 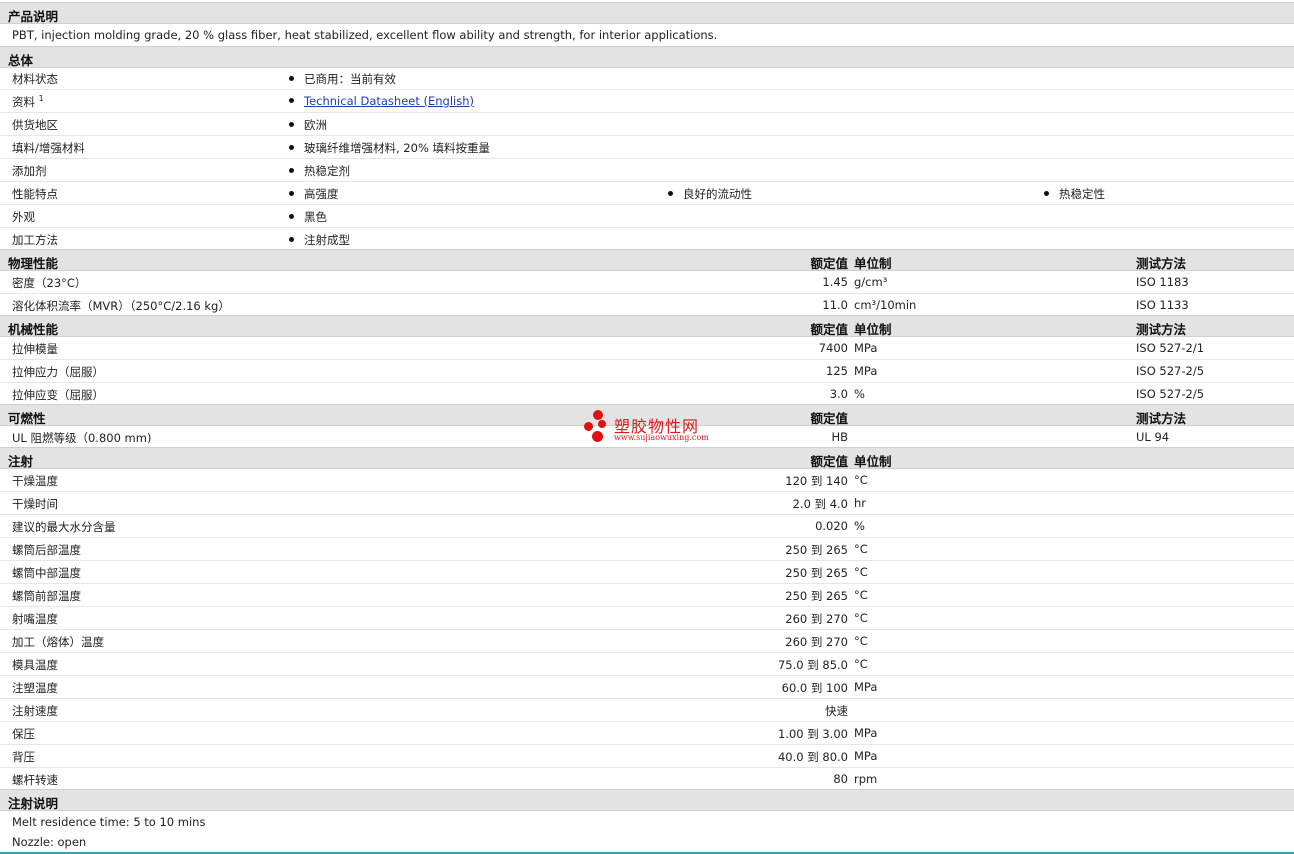 I want to click on general-row-appearance: 外观 黑色, so click(x=647, y=216).